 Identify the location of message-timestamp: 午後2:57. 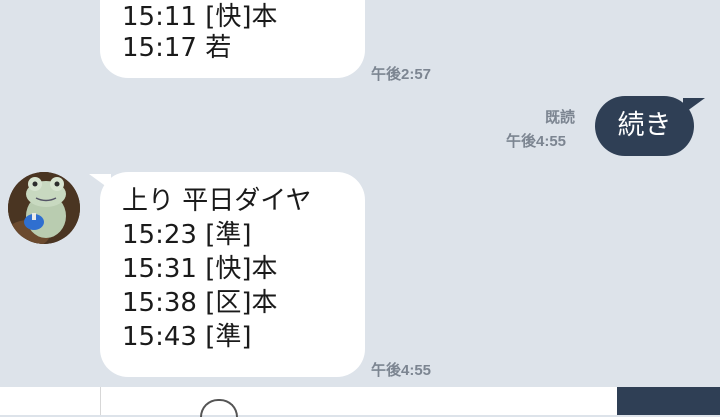
(401, 74).